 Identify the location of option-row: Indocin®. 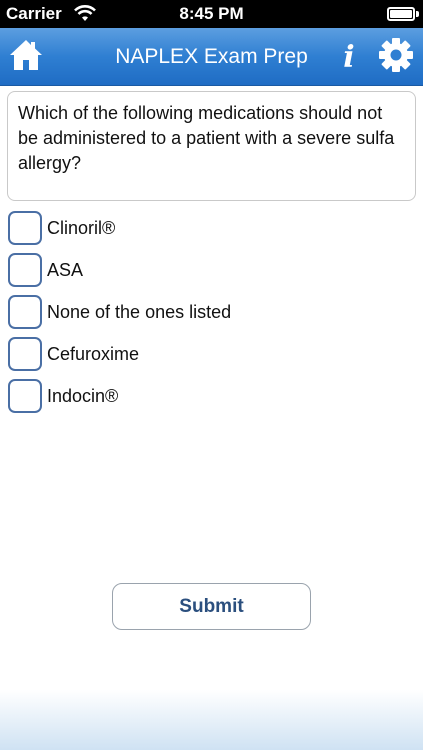
(208, 396).